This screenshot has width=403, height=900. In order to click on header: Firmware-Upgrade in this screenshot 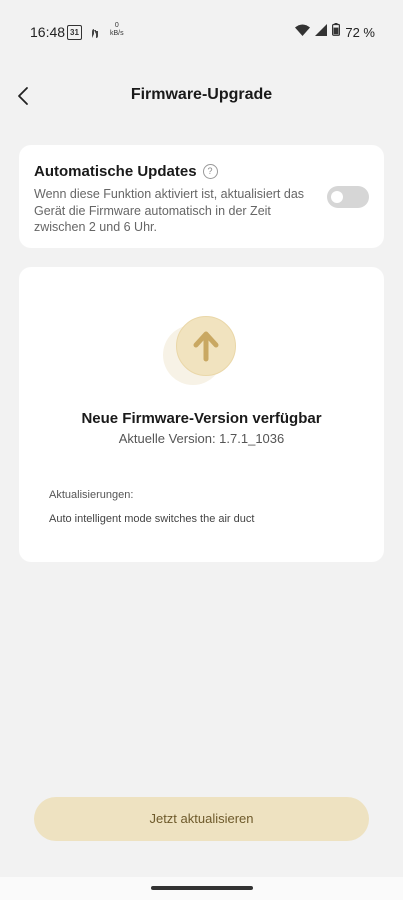, I will do `click(201, 96)`.